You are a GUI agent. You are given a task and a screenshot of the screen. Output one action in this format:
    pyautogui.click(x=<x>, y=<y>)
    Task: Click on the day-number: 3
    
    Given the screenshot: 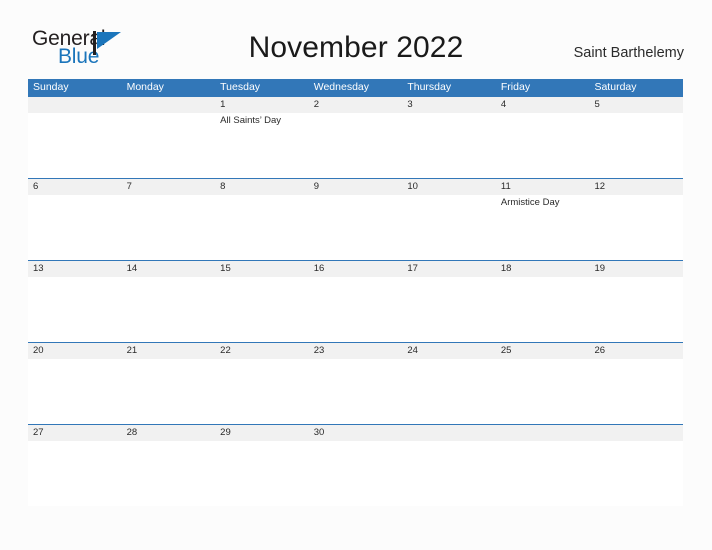 What is the action you would take?
    pyautogui.click(x=449, y=105)
    